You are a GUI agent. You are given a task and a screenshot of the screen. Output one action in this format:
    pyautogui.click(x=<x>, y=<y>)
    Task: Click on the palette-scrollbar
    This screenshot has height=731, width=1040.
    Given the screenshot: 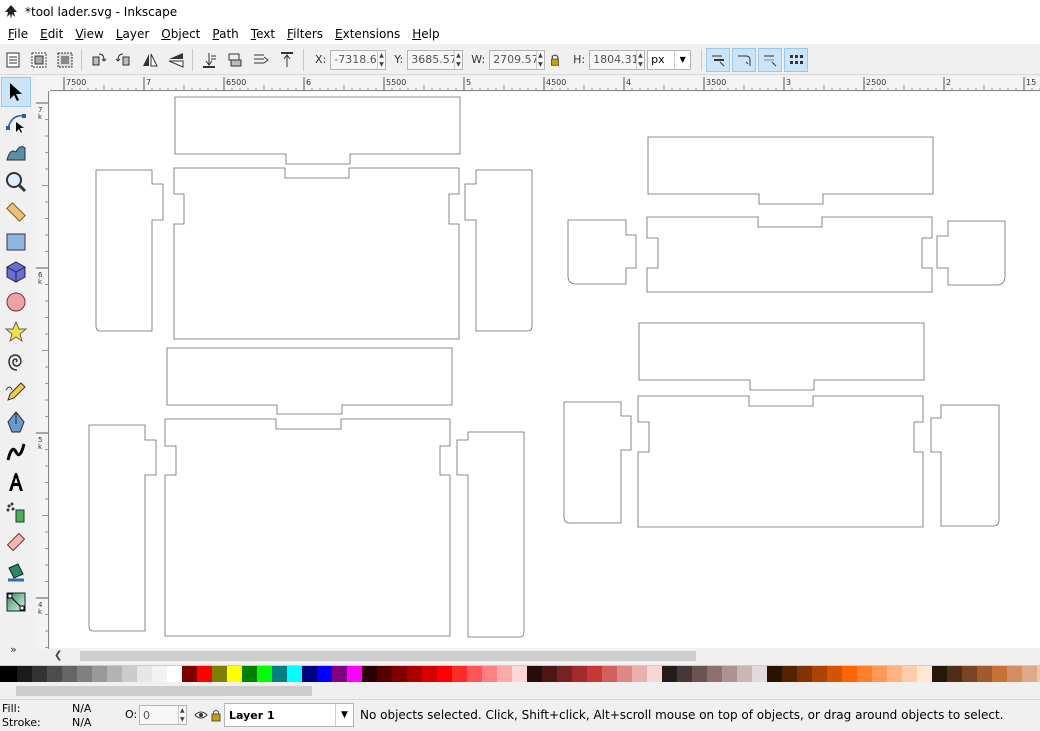 What is the action you would take?
    pyautogui.click(x=520, y=691)
    